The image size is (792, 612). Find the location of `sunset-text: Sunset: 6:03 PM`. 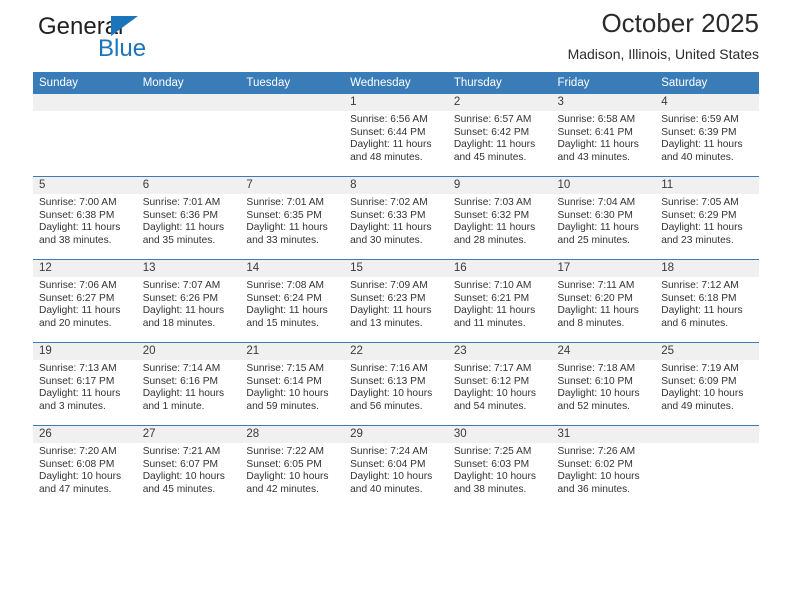

sunset-text: Sunset: 6:03 PM is located at coordinates (491, 464).